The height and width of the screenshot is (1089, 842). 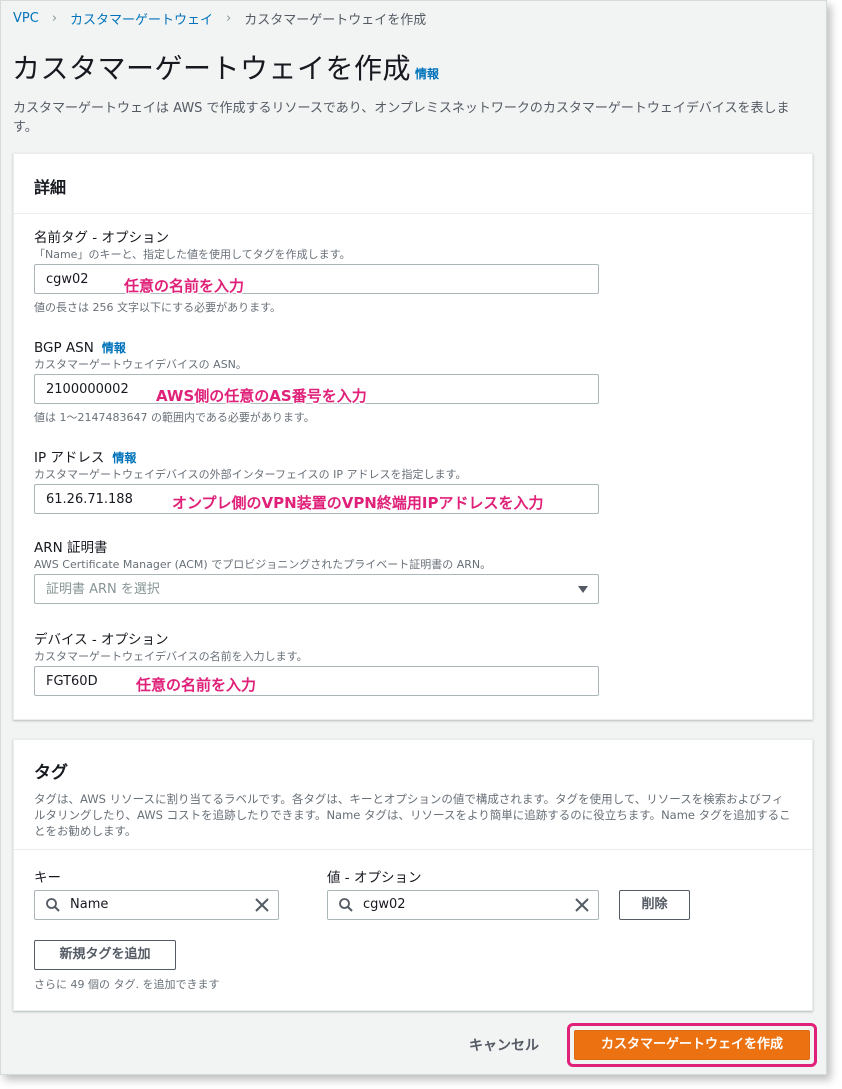 What do you see at coordinates (358, 503) in the screenshot?
I see `ip-address-annotation: オンプレ側のVPN装置のVPN終端用IPアドレスを入力` at bounding box center [358, 503].